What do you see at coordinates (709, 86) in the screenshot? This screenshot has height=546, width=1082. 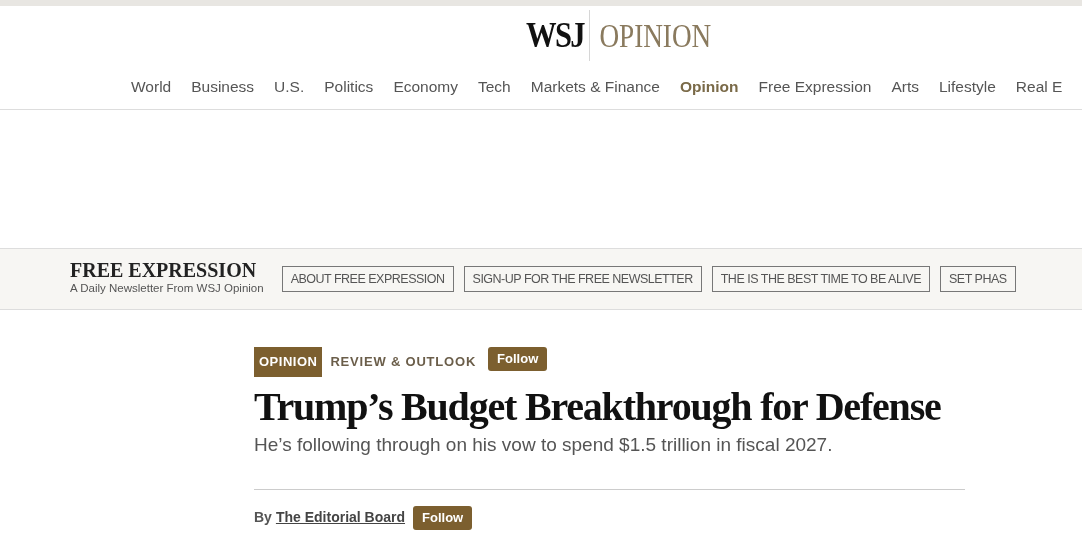 I see `nav-link: Opinion` at bounding box center [709, 86].